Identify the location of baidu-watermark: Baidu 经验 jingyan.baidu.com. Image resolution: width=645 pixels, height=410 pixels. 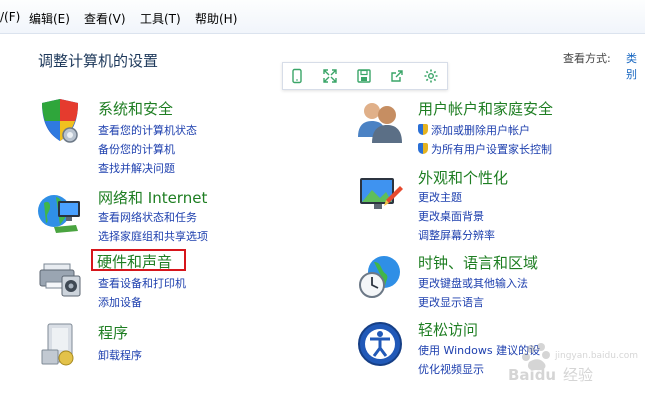
(573, 362).